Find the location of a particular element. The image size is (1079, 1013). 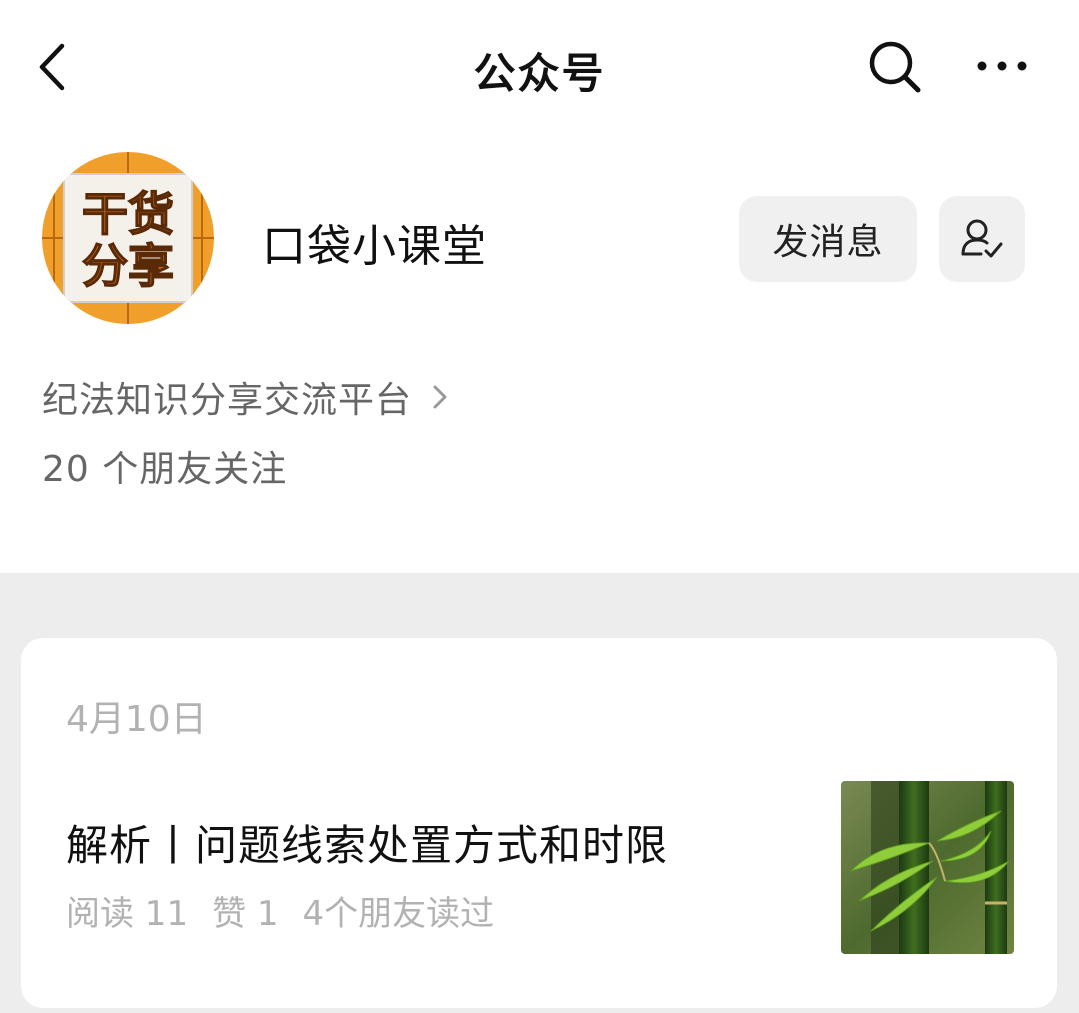

user-check-icon is located at coordinates (982, 238).